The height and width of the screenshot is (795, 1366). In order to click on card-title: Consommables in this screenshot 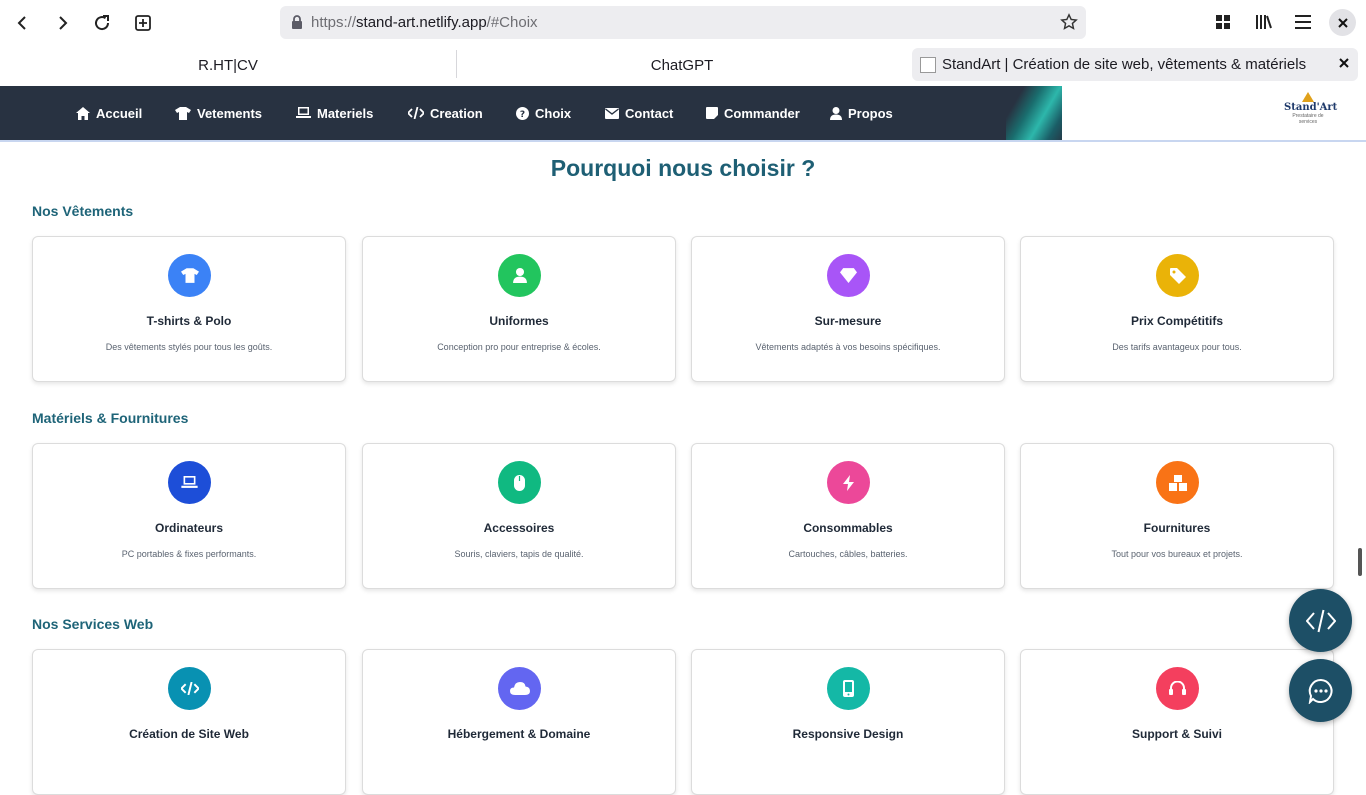, I will do `click(848, 528)`.